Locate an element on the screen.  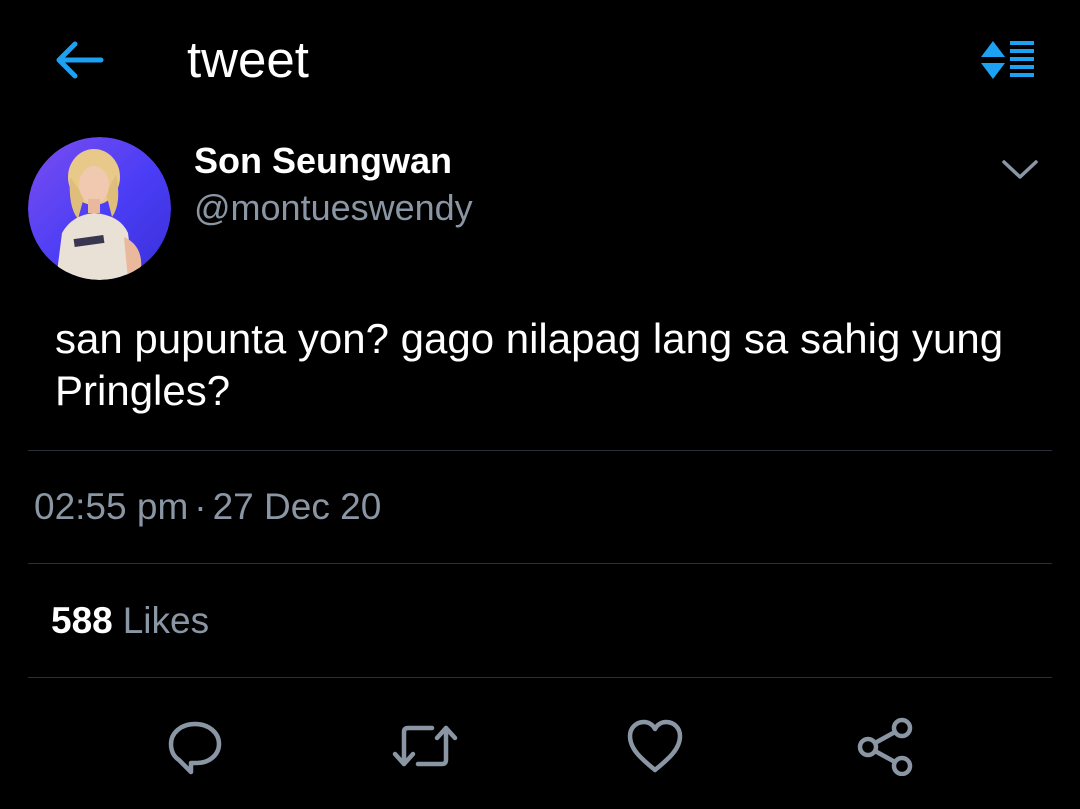
back-button is located at coordinates (79, 60).